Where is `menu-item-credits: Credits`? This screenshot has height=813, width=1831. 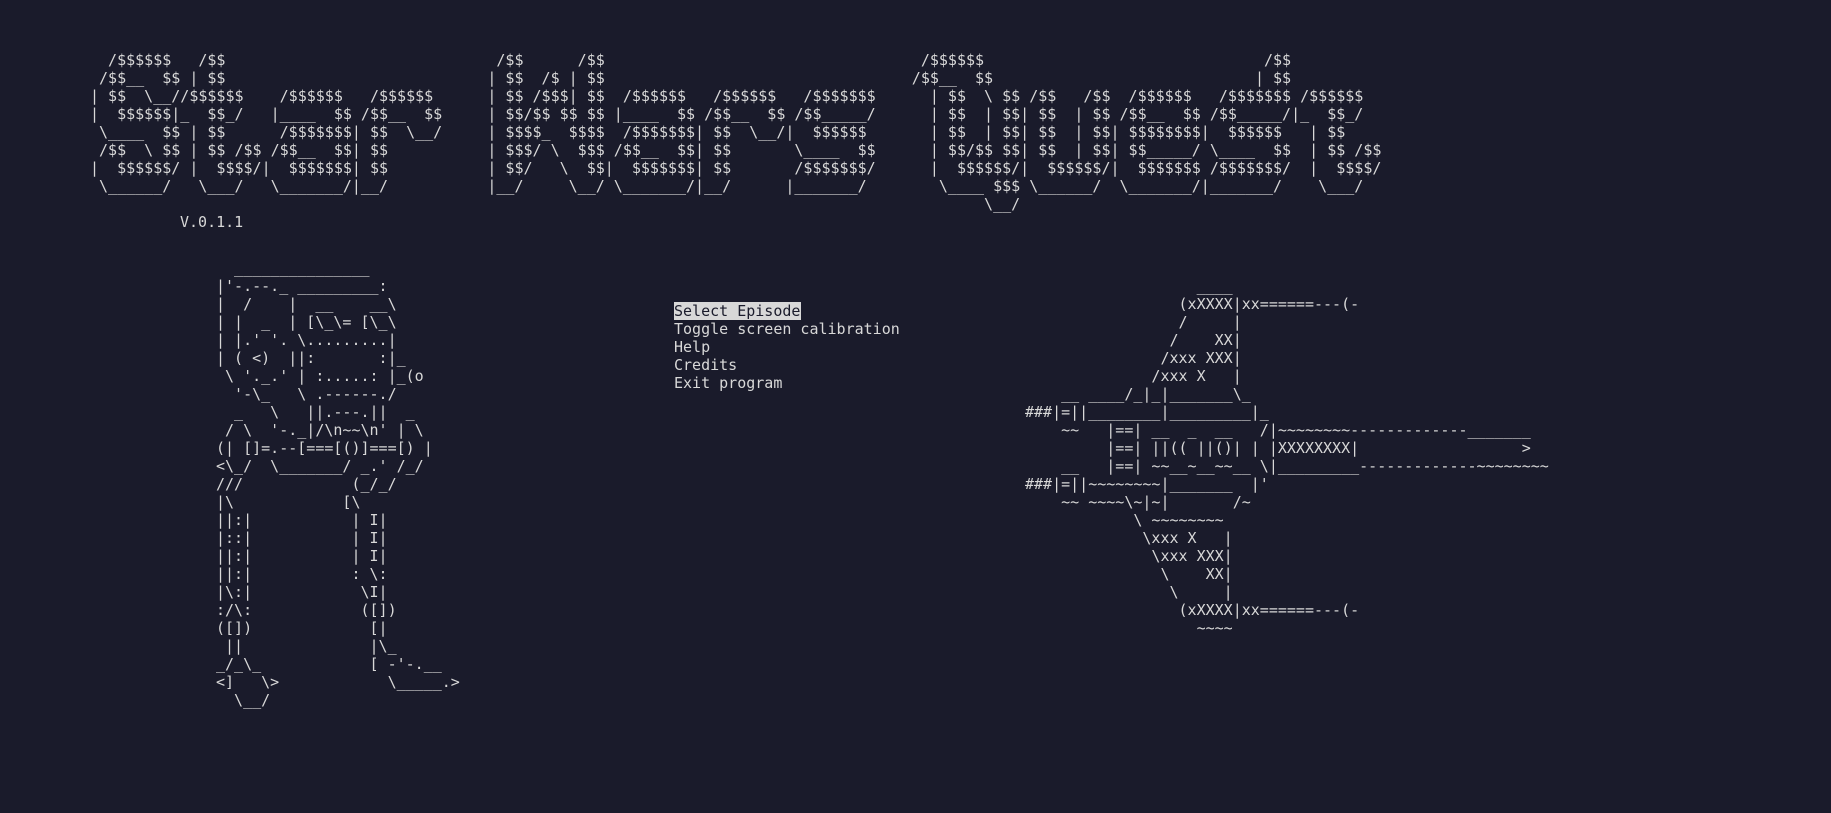
menu-item-credits: Credits is located at coordinates (787, 365).